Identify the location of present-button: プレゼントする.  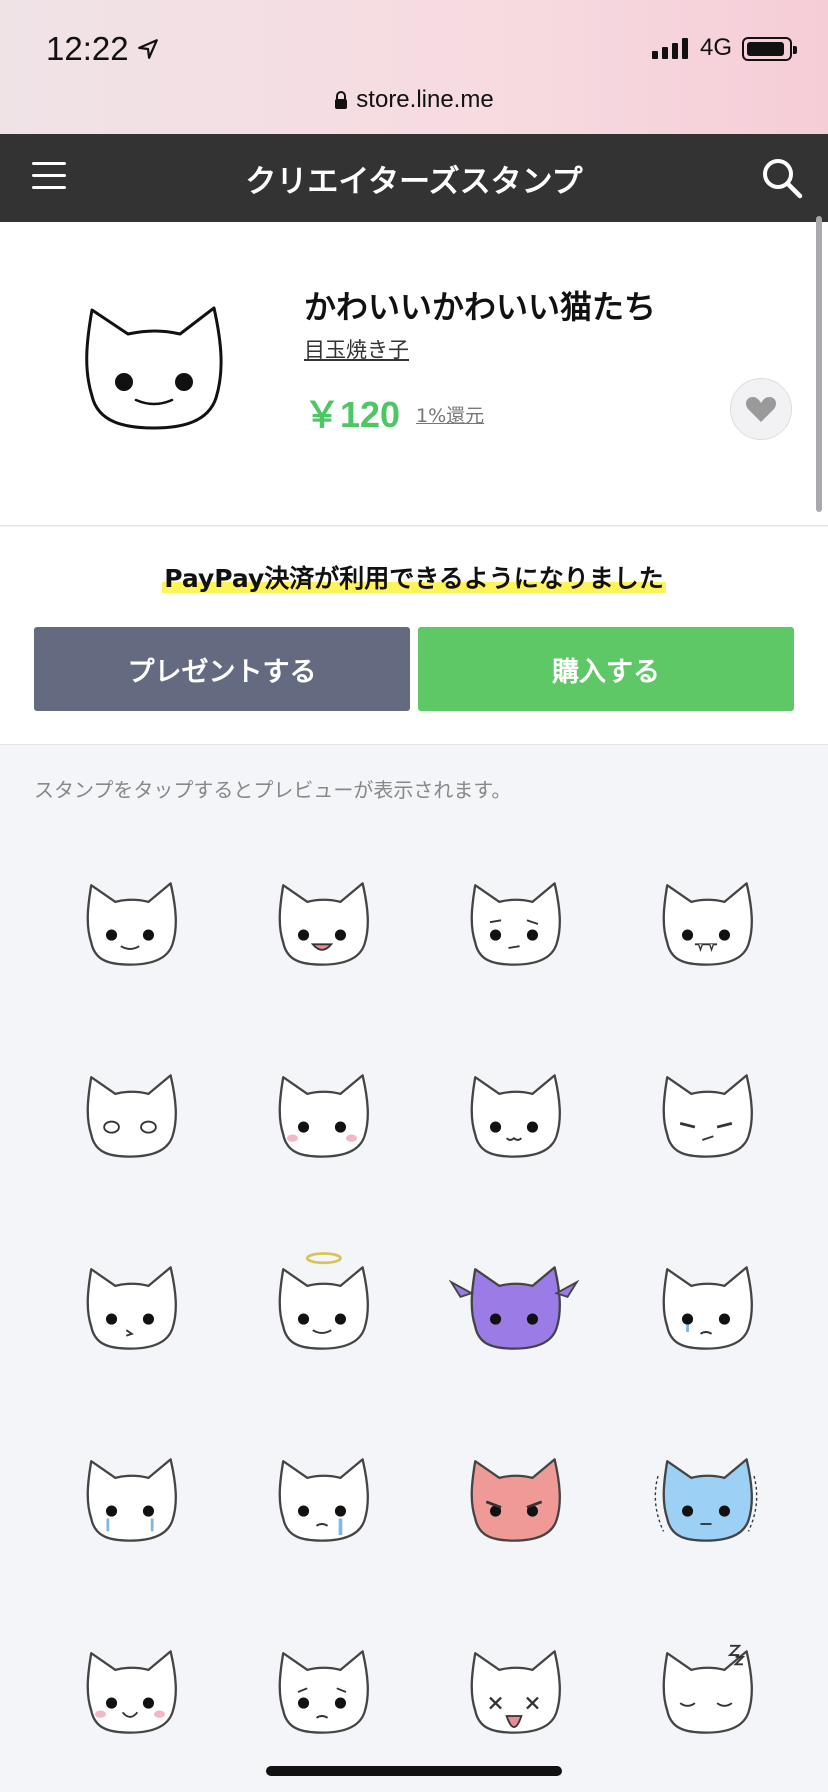
(222, 669).